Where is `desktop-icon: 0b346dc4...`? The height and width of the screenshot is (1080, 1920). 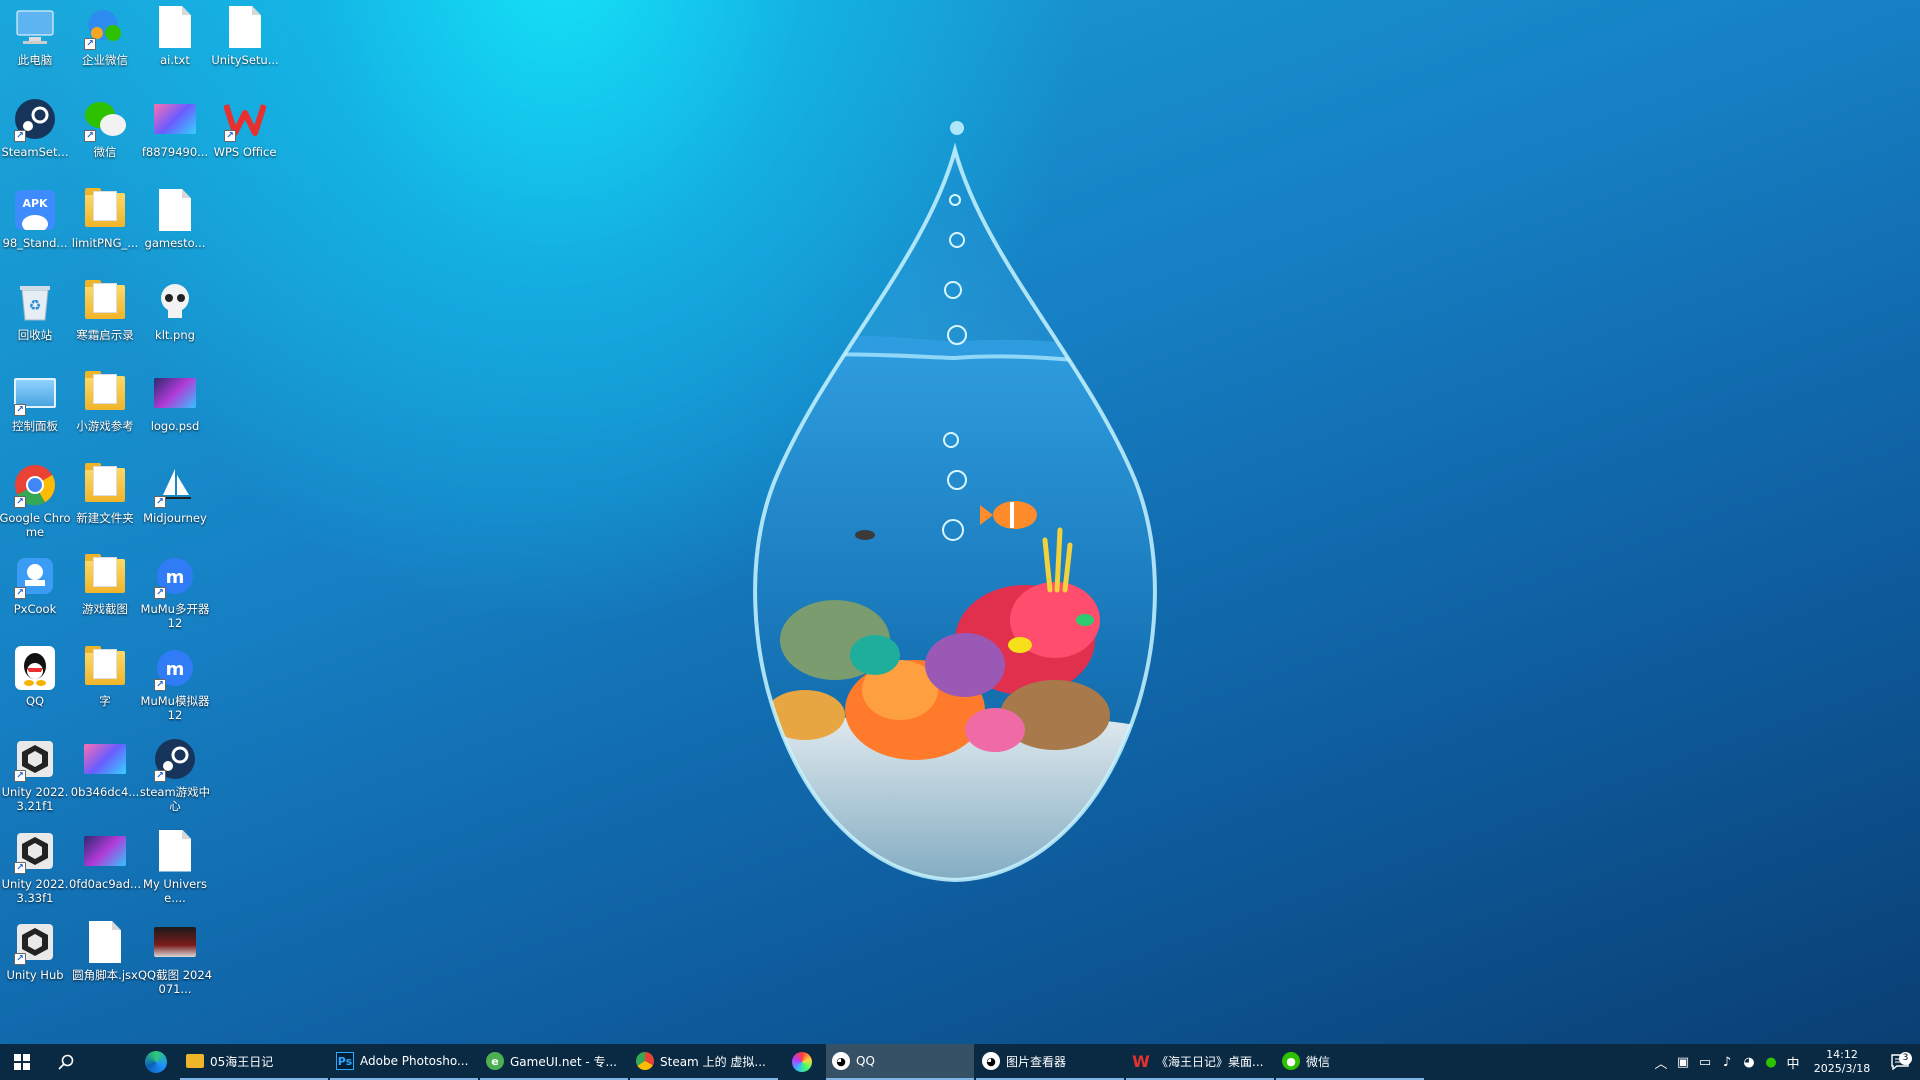 desktop-icon: 0b346dc4... is located at coordinates (105, 777).